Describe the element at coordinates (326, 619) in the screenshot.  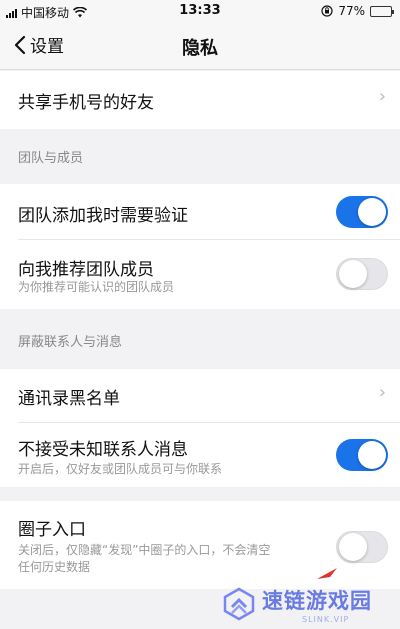
I see `watermark-subtext: SLINK.VIP` at that location.